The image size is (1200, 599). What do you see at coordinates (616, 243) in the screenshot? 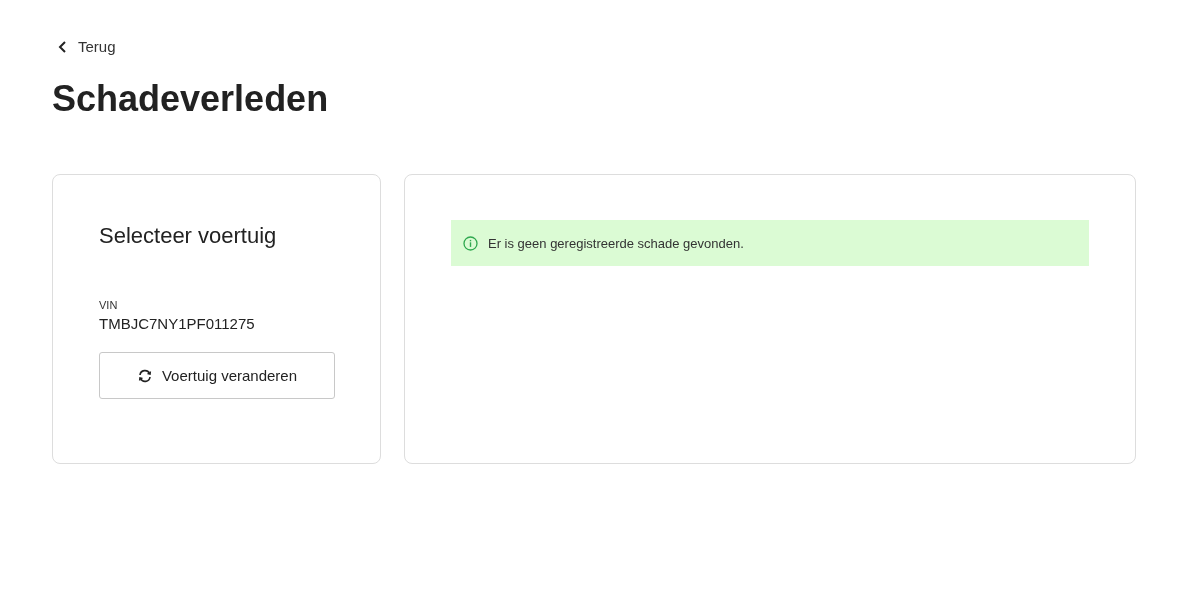
I see `alert-message: Er is geen geregistreerde schade gevonden.` at bounding box center [616, 243].